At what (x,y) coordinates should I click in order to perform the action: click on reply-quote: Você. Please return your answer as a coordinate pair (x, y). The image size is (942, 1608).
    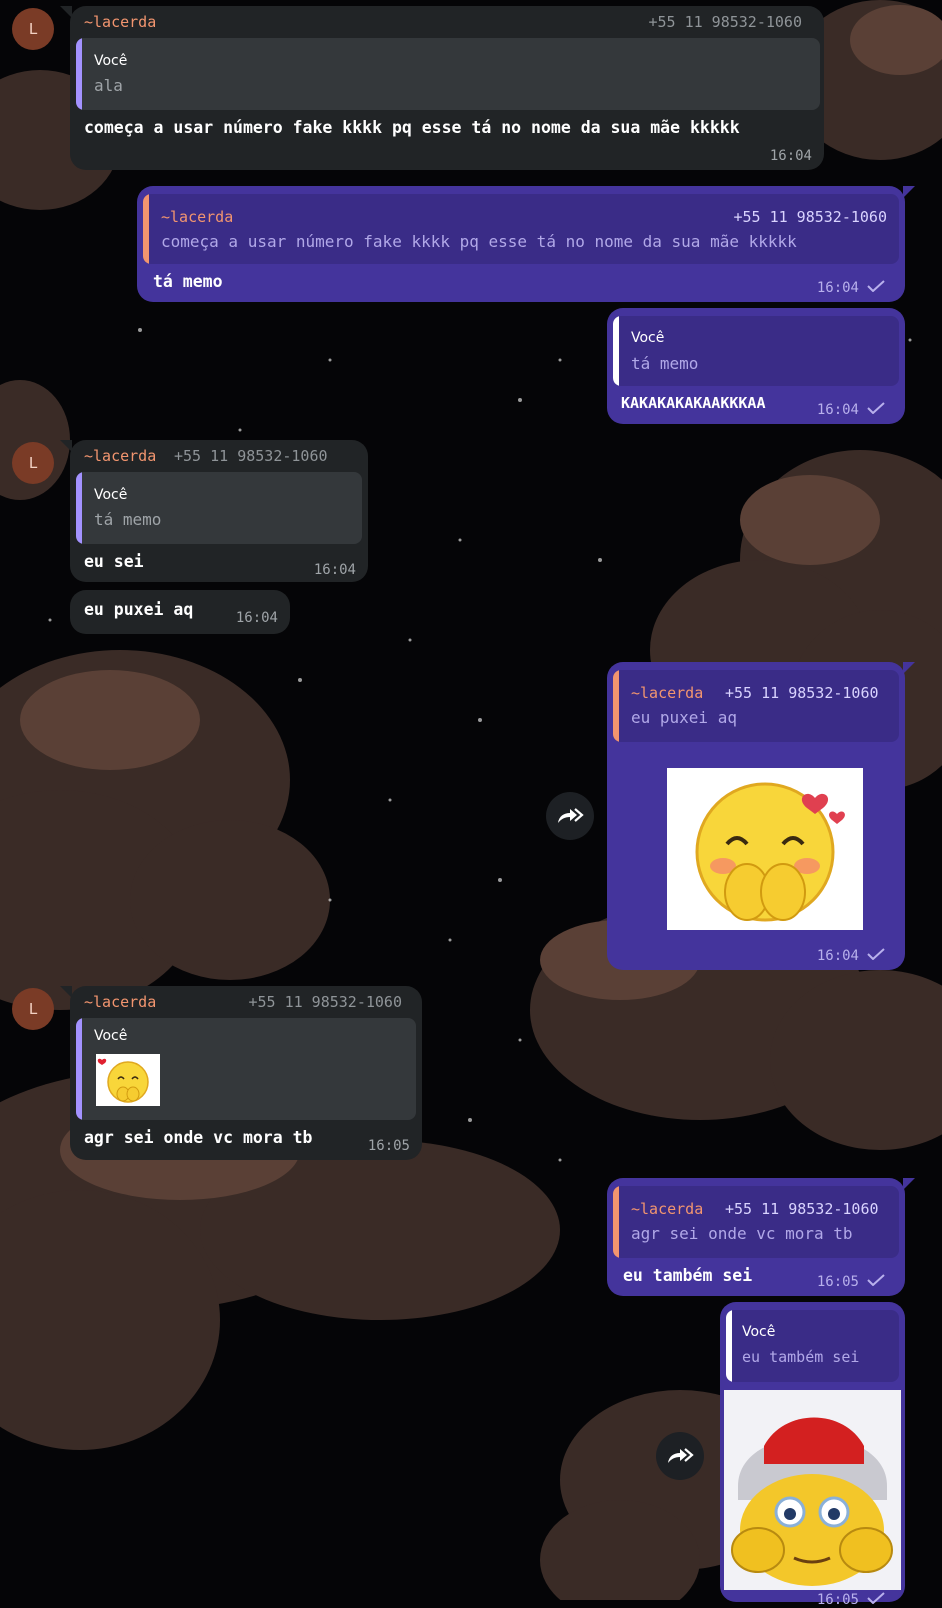
    Looking at the image, I should click on (246, 1069).